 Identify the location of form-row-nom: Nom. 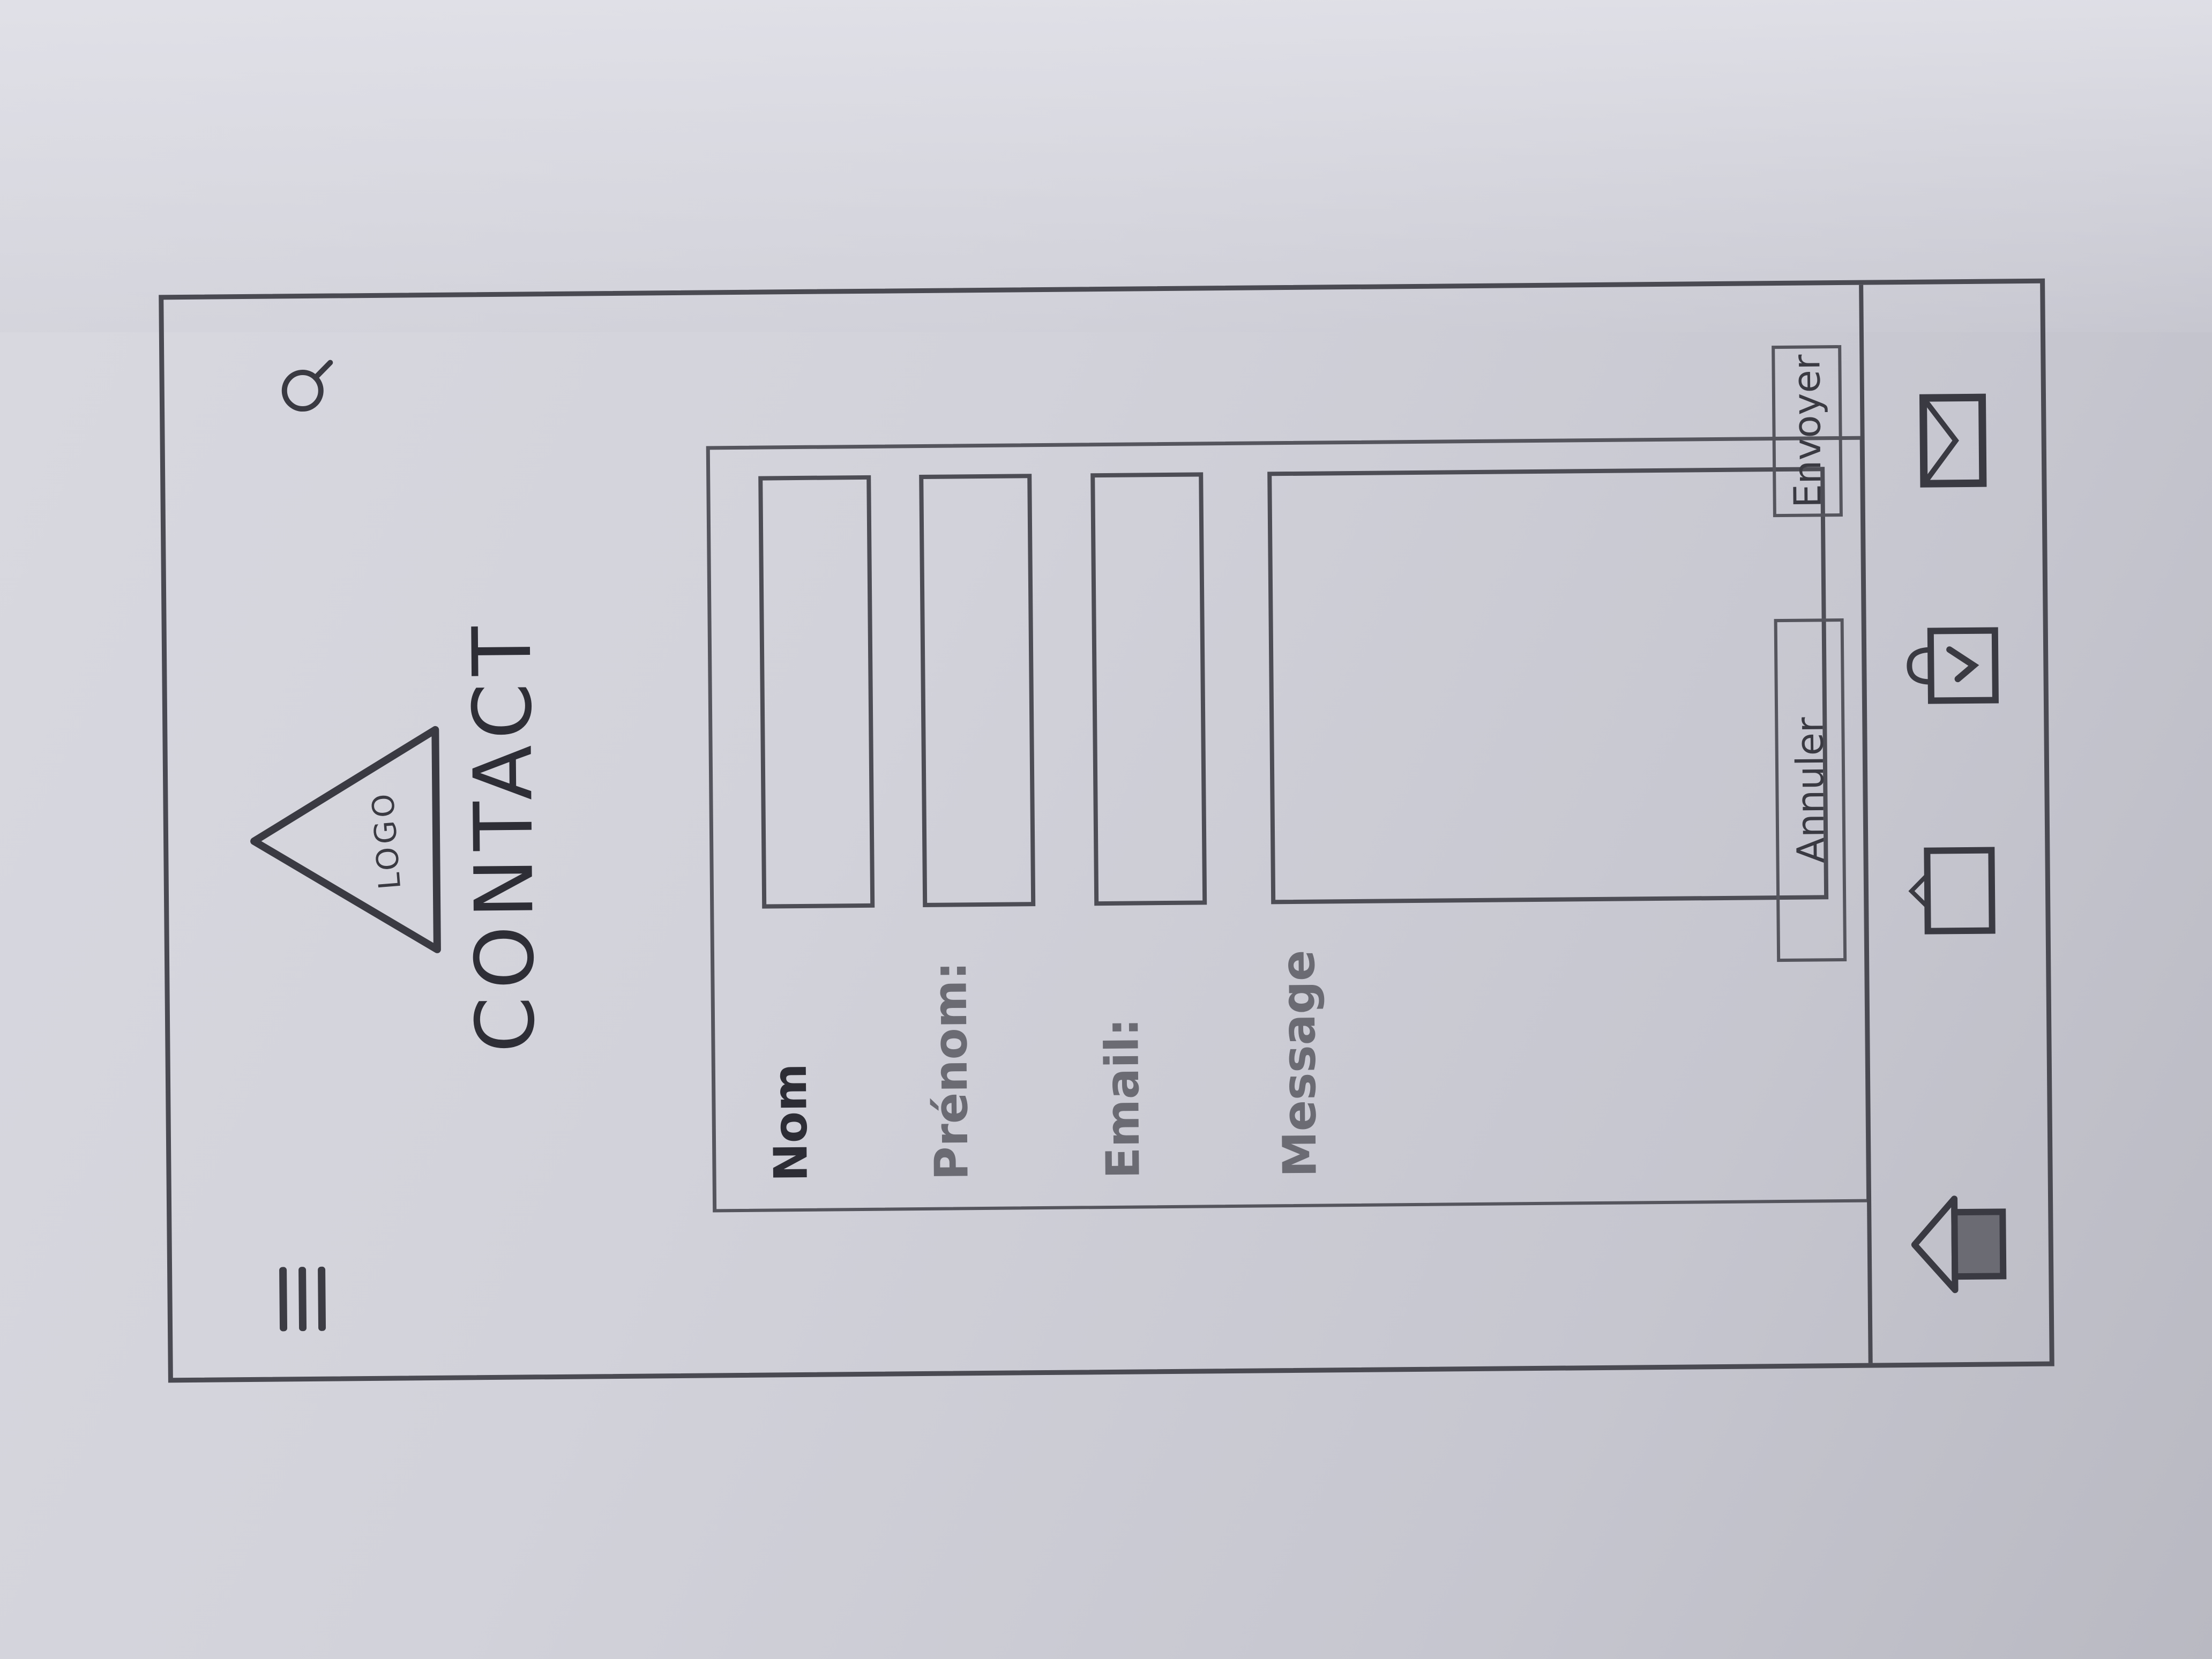
(816, 829).